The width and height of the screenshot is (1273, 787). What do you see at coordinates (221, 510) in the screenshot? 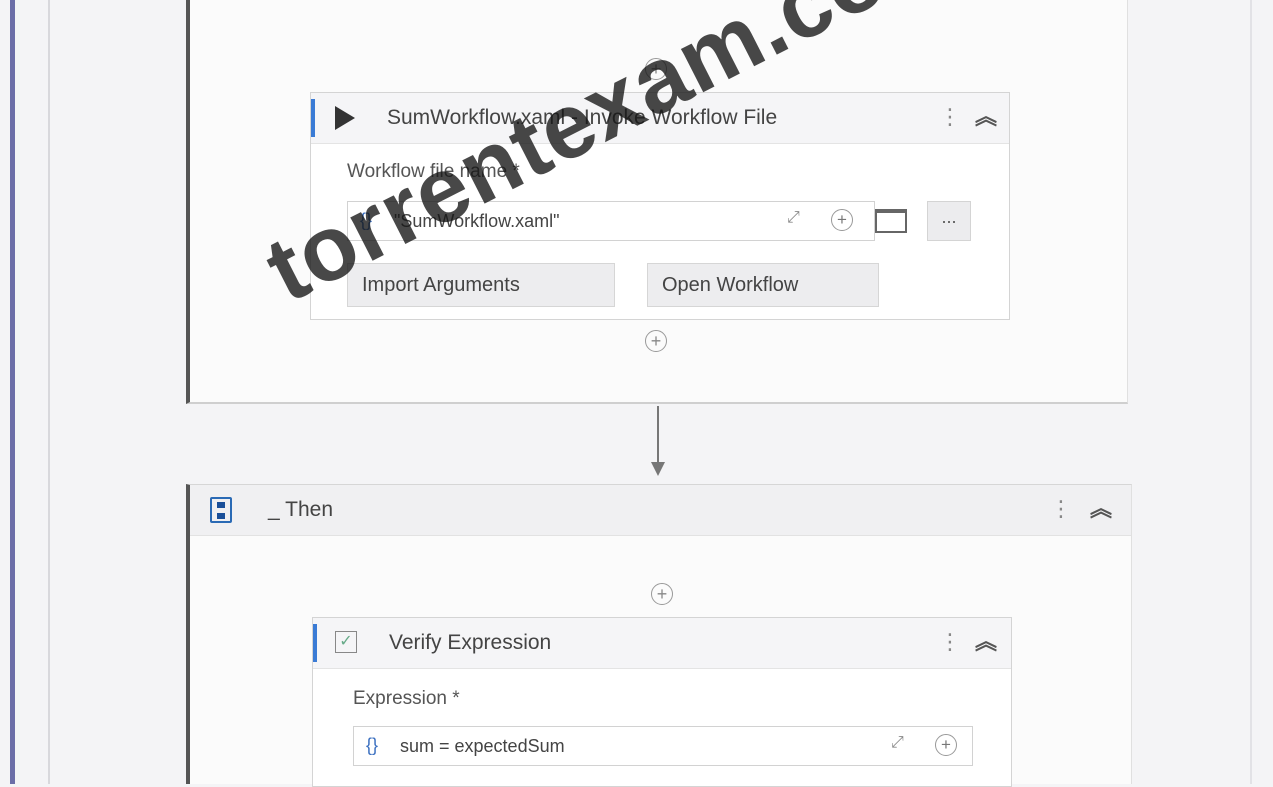
I see `sequence-icon` at bounding box center [221, 510].